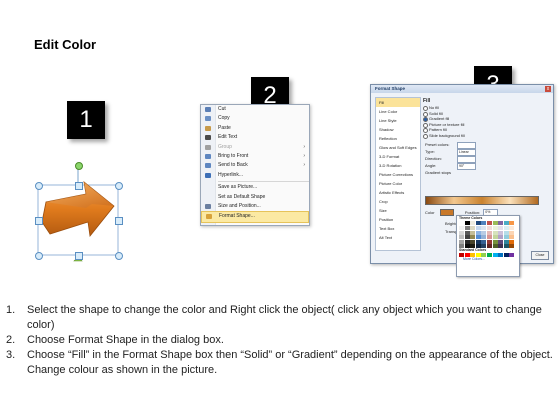 This screenshot has width=560, height=420. I want to click on dialog-nav-item: Line Color, so click(398, 111).